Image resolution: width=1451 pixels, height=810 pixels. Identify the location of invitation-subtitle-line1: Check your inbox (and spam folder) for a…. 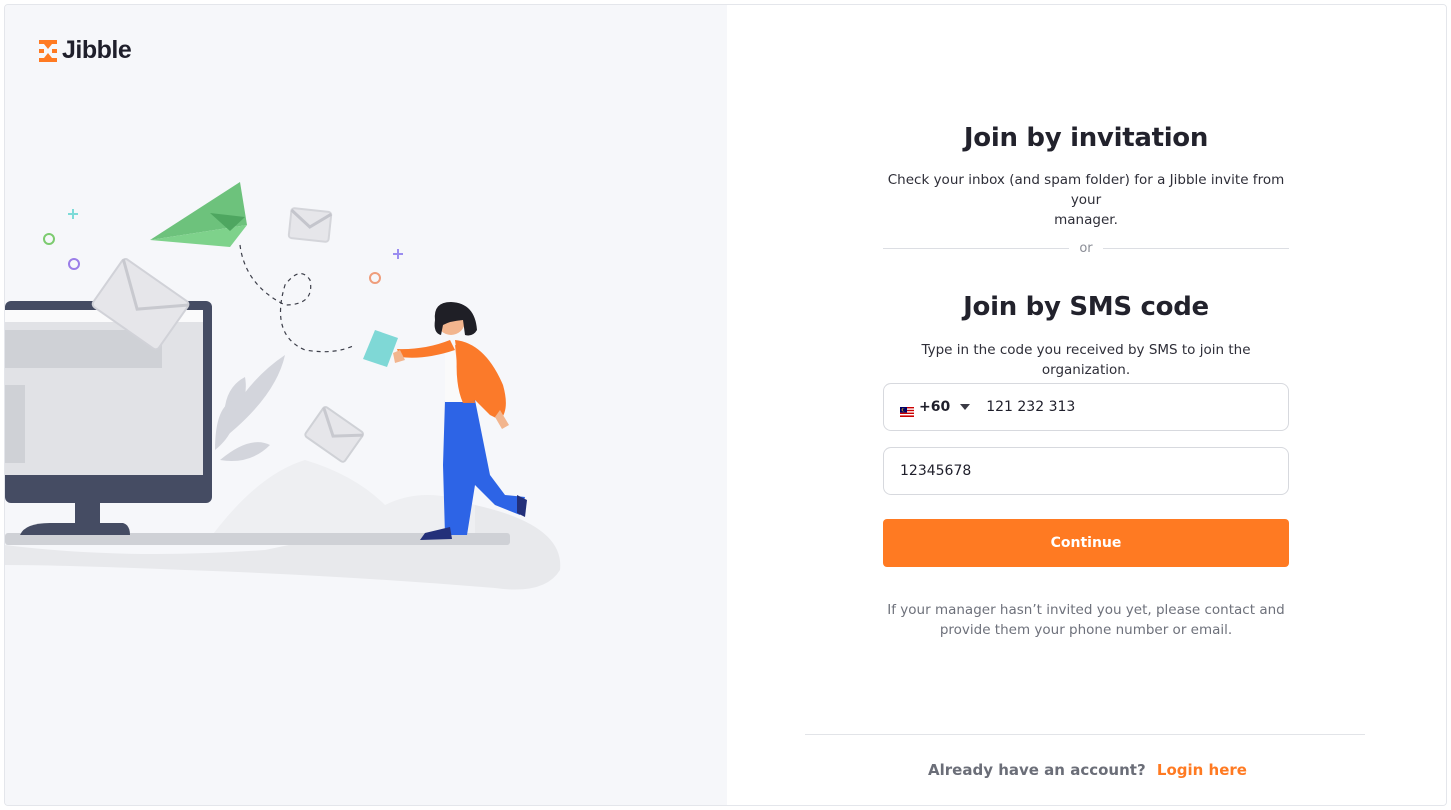
(1086, 190).